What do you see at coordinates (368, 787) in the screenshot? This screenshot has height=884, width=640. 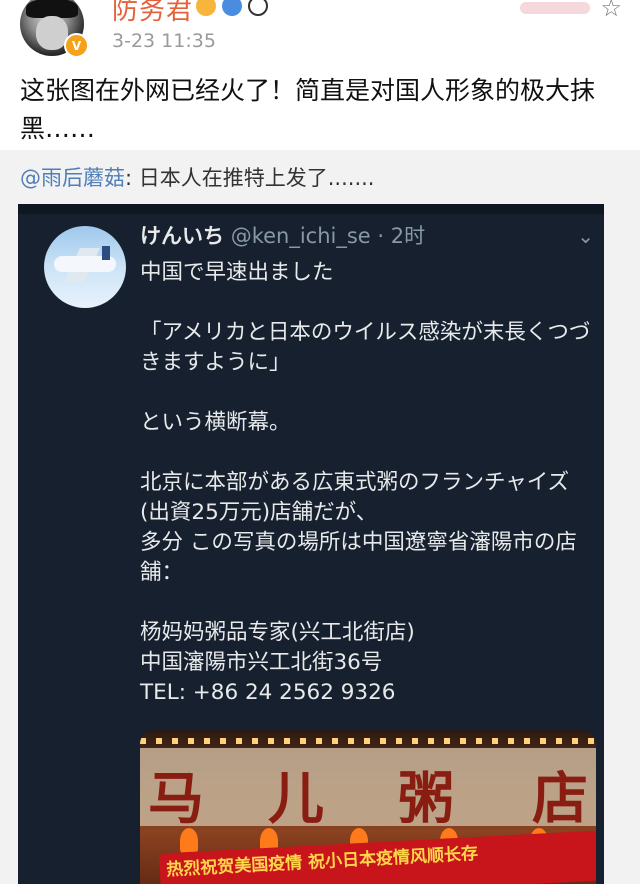 I see `photo-sign-board` at bounding box center [368, 787].